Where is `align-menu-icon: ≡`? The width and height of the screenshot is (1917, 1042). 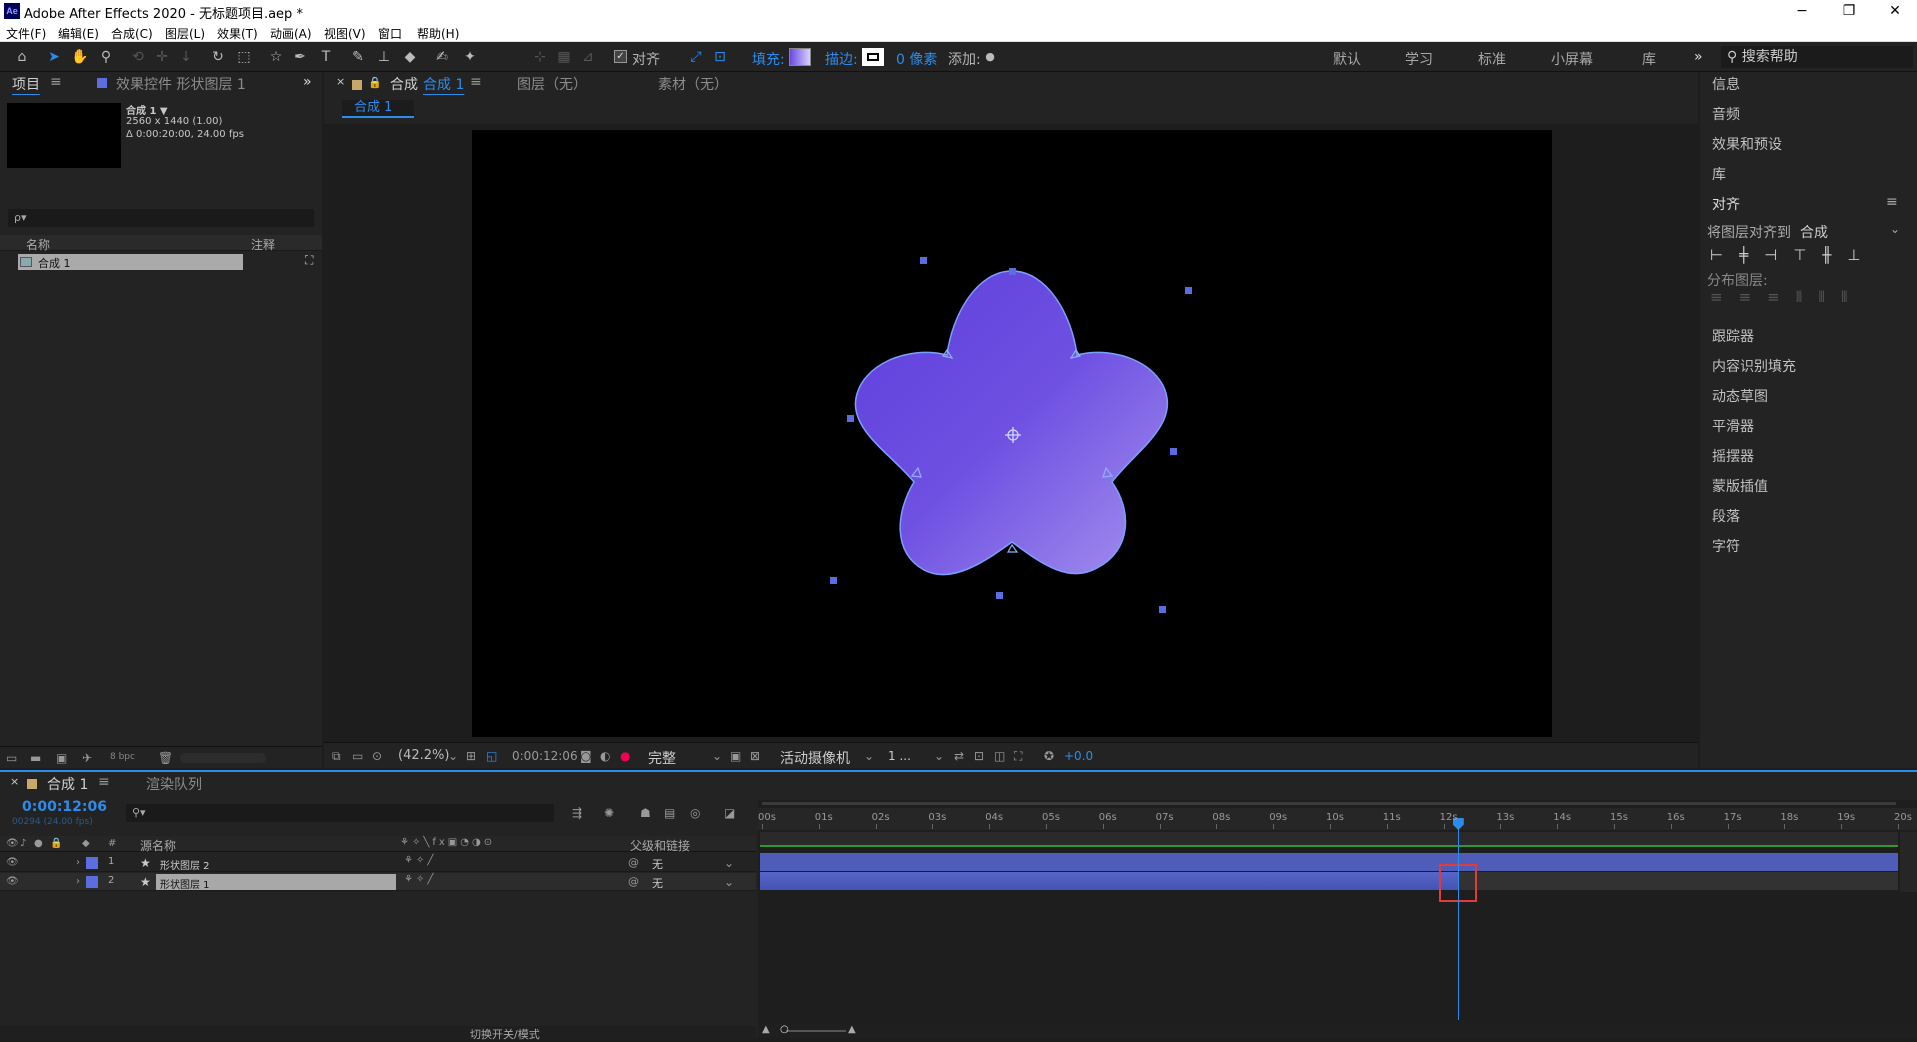 align-menu-icon: ≡ is located at coordinates (1892, 202).